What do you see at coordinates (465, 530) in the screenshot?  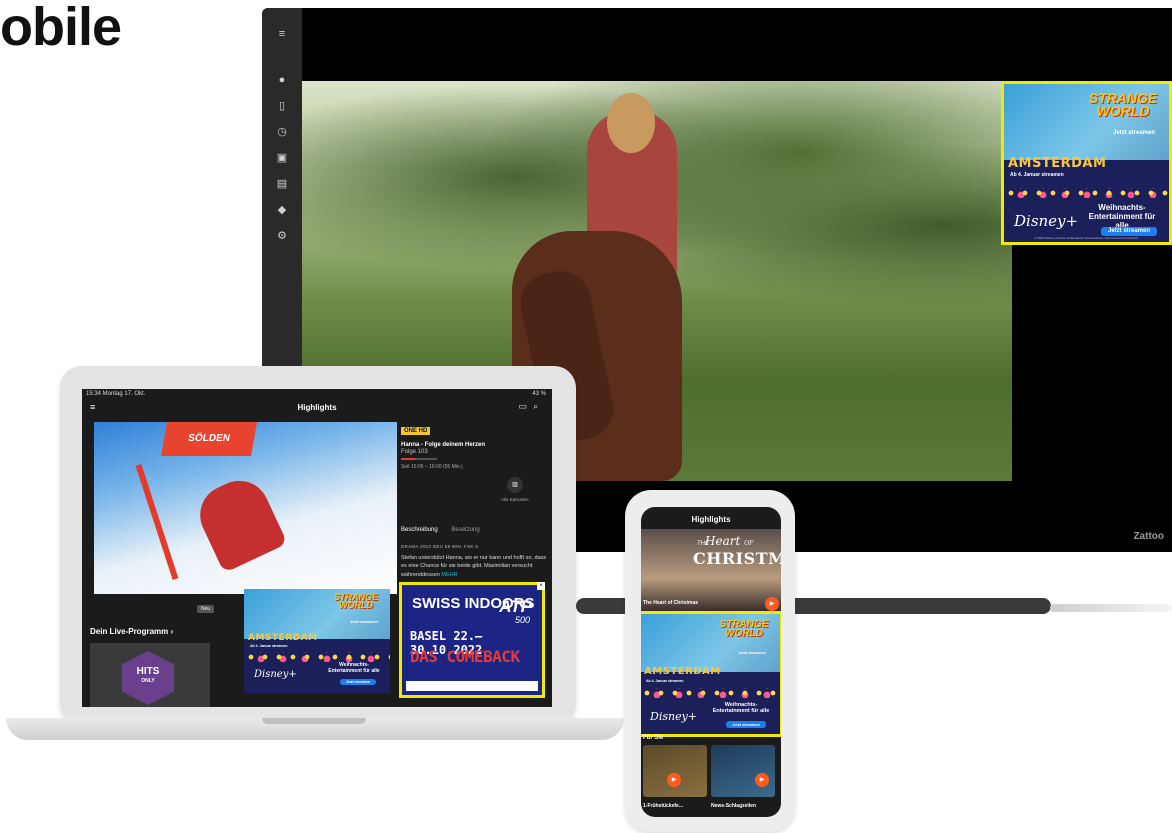 I see `tab-cast: Besetzung` at bounding box center [465, 530].